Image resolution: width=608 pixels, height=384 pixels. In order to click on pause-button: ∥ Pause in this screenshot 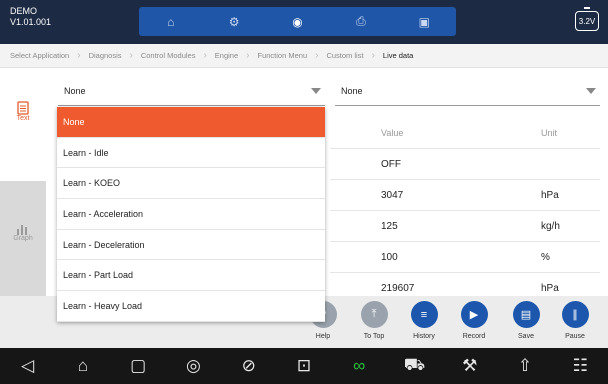, I will do `click(575, 320)`.